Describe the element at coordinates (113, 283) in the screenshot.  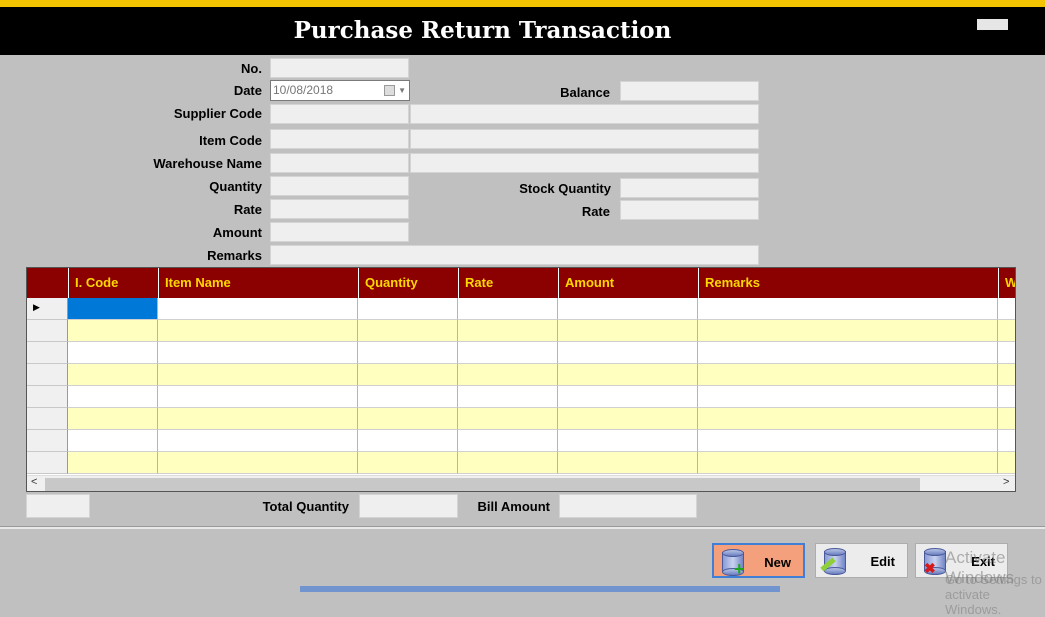
I see `column-header-icode: I. Code` at that location.